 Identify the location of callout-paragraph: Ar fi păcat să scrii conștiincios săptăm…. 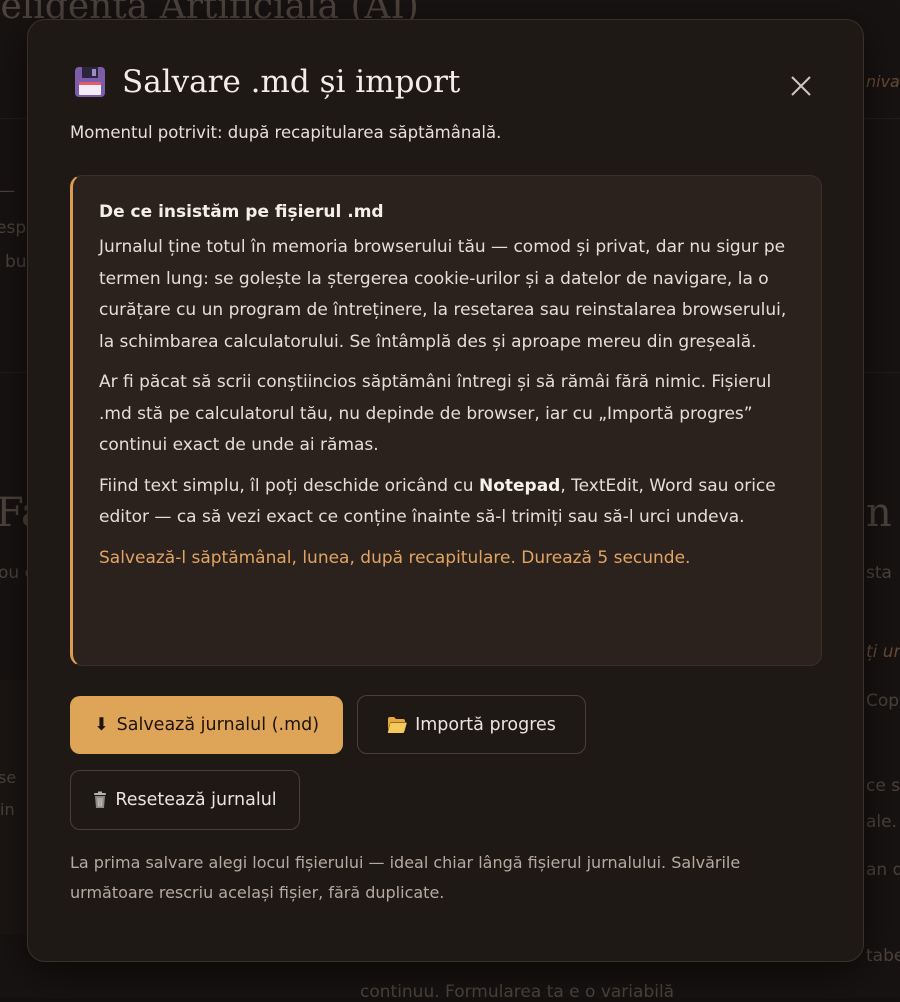
(448, 414).